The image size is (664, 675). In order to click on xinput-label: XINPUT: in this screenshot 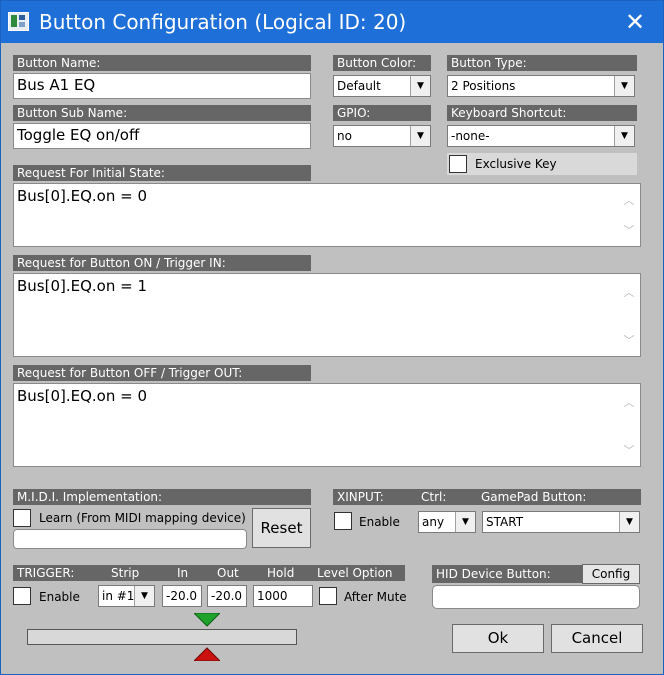, I will do `click(360, 497)`.